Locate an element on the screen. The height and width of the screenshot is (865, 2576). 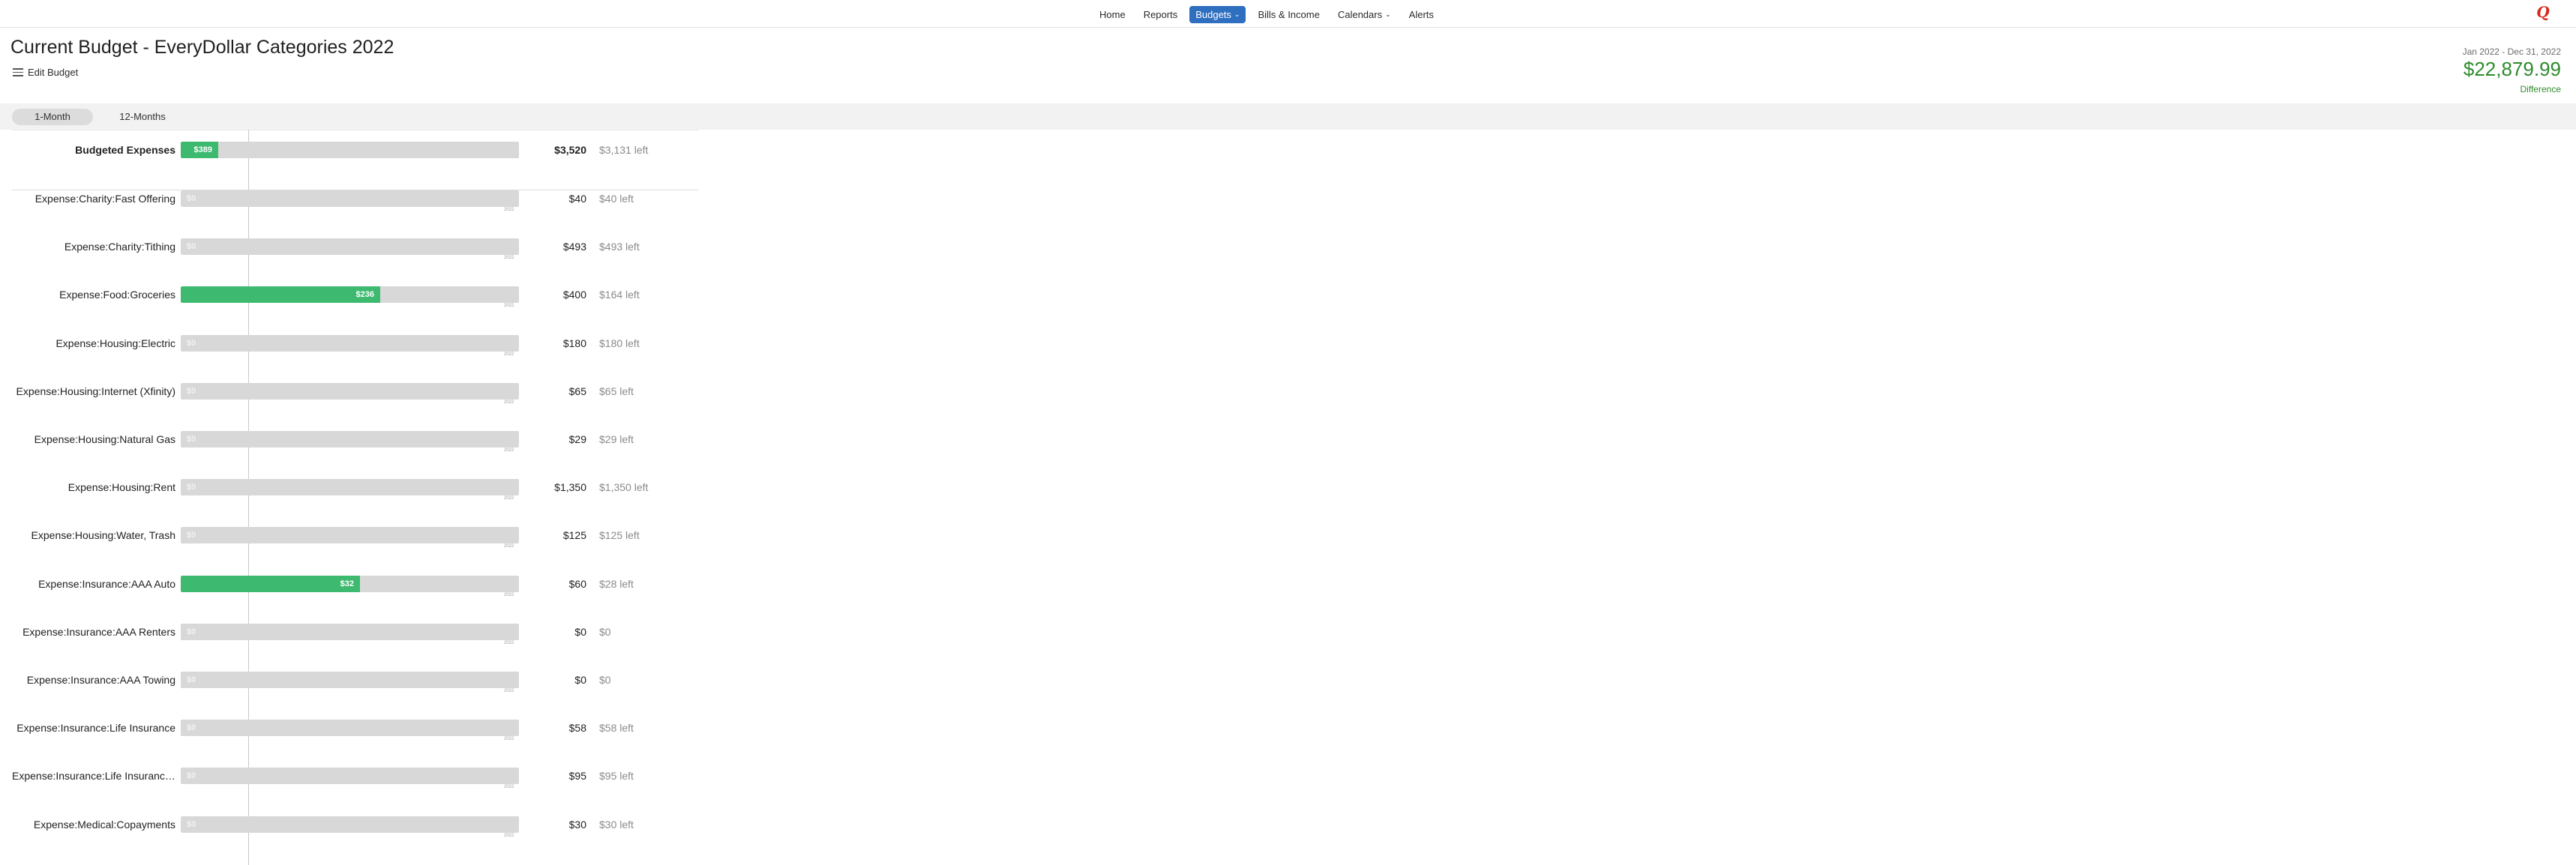
category-name: Expense:Charity:Tithing is located at coordinates (94, 247).